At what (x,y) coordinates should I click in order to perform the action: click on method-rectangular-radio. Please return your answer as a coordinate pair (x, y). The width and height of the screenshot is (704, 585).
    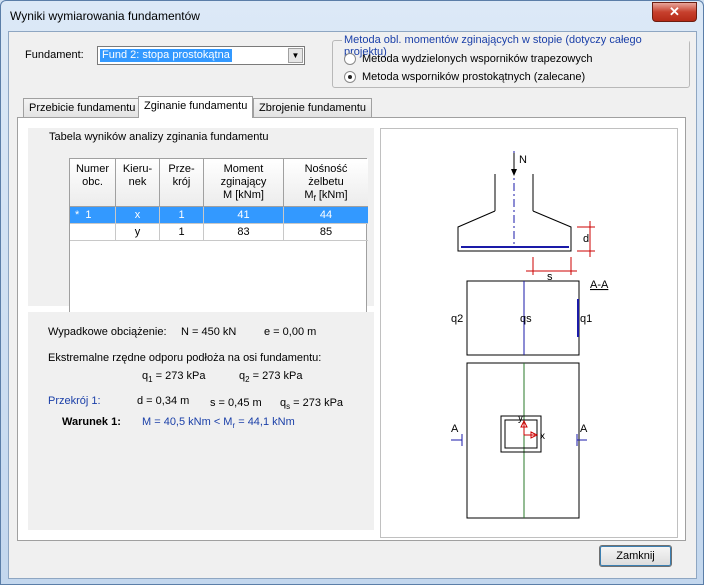
    Looking at the image, I should click on (350, 77).